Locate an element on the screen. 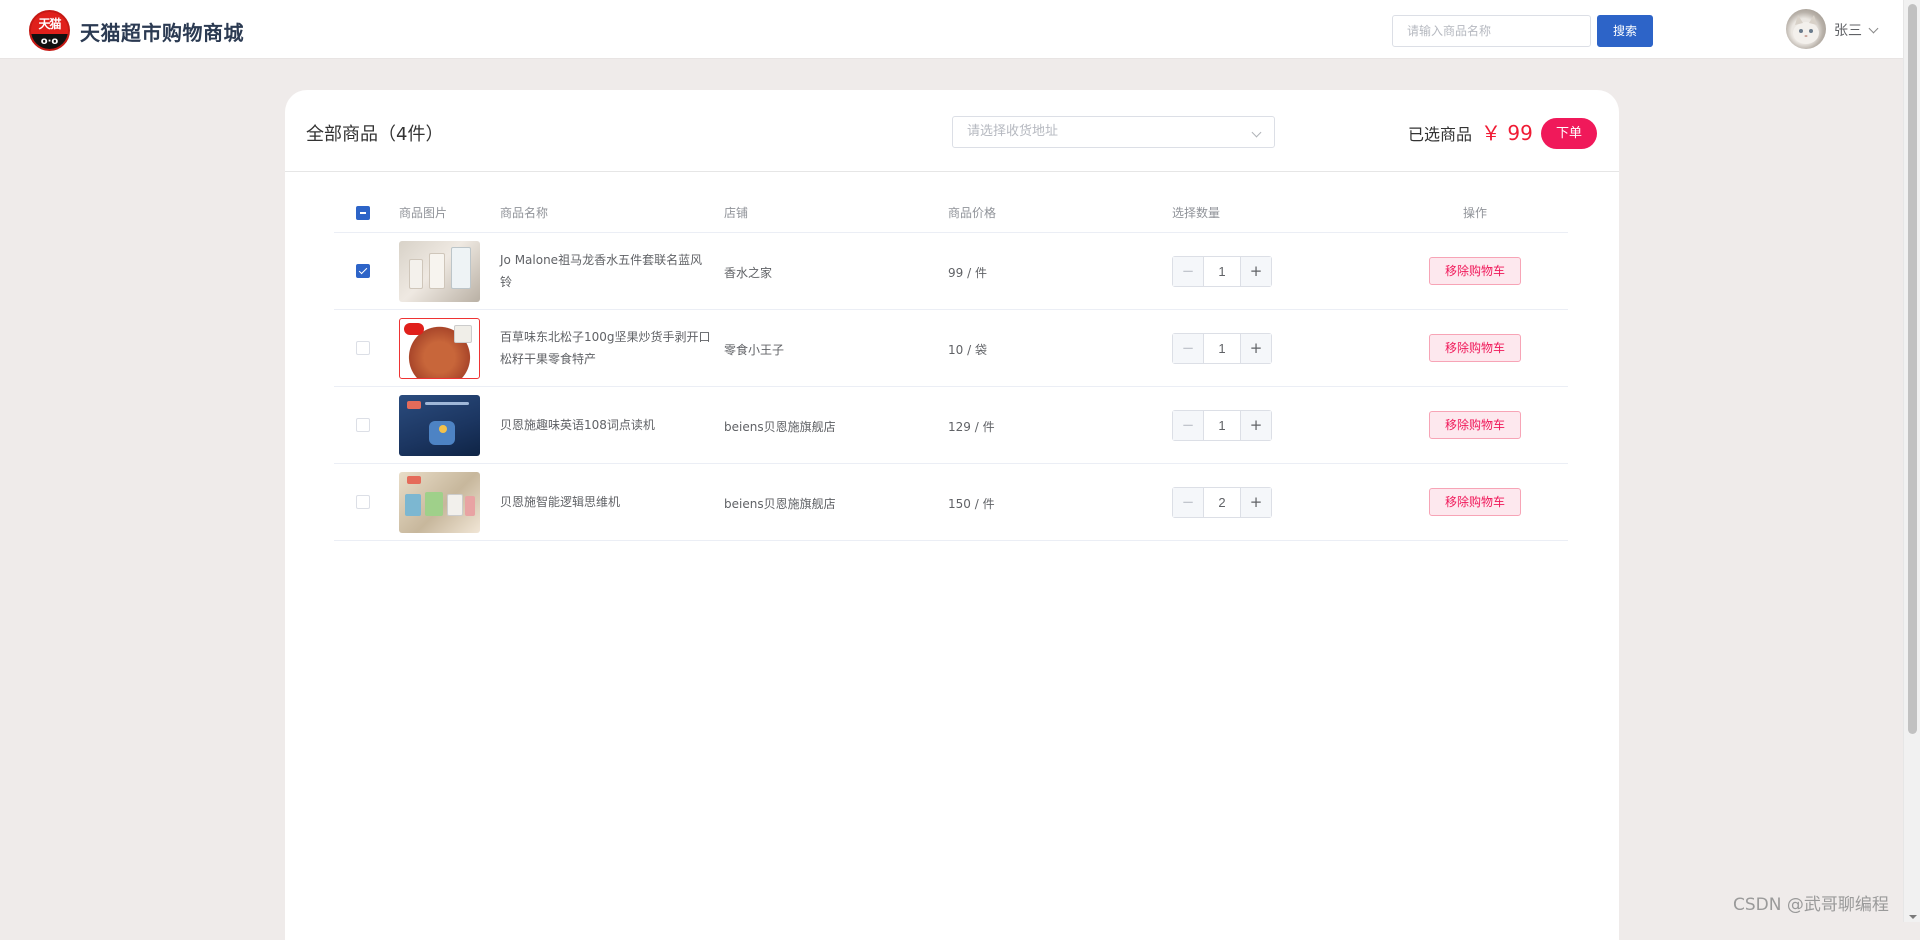 The width and height of the screenshot is (1920, 940). col-image: 商品图片 is located at coordinates (423, 213).